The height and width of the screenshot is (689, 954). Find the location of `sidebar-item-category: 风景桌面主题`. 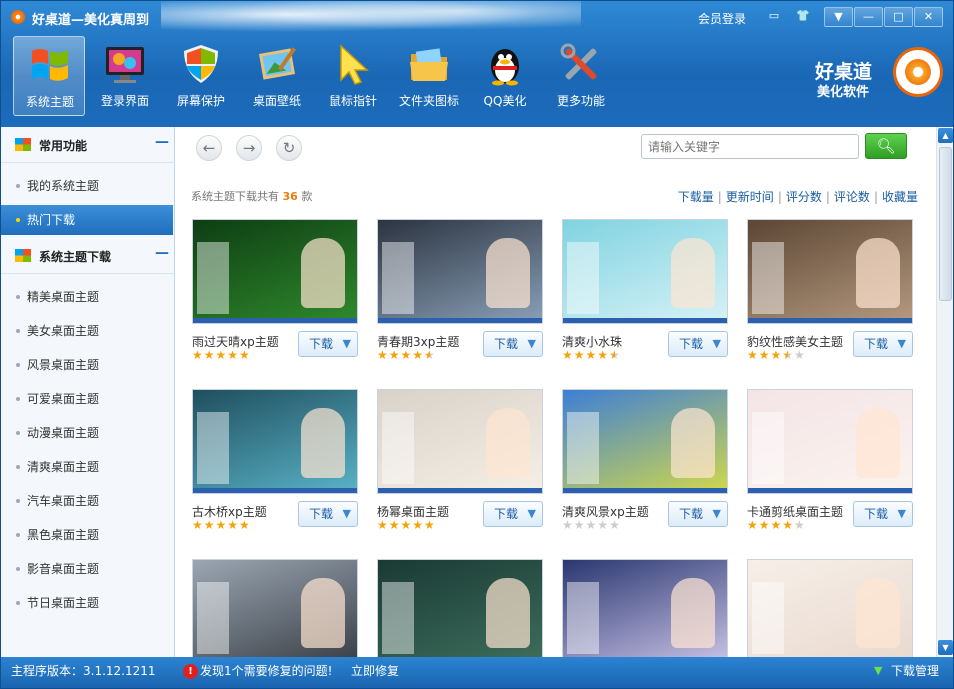

sidebar-item-category: 风景桌面主题 is located at coordinates (87, 365).